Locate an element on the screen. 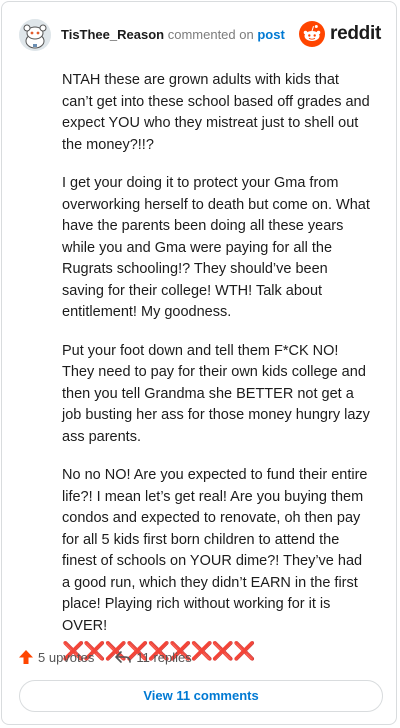  comment-header: TisThee_Reason commented on post reddit is located at coordinates (199, 35).